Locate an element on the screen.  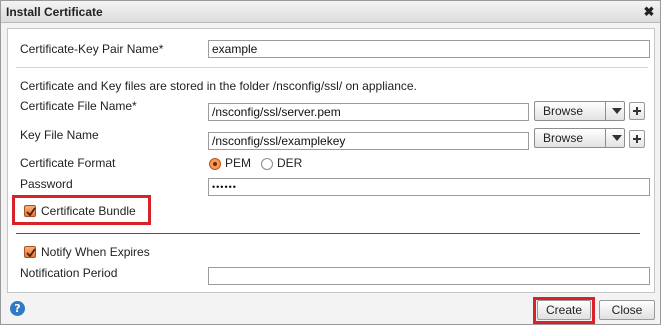
dialog-title: Install Certificate is located at coordinates (54, 12).